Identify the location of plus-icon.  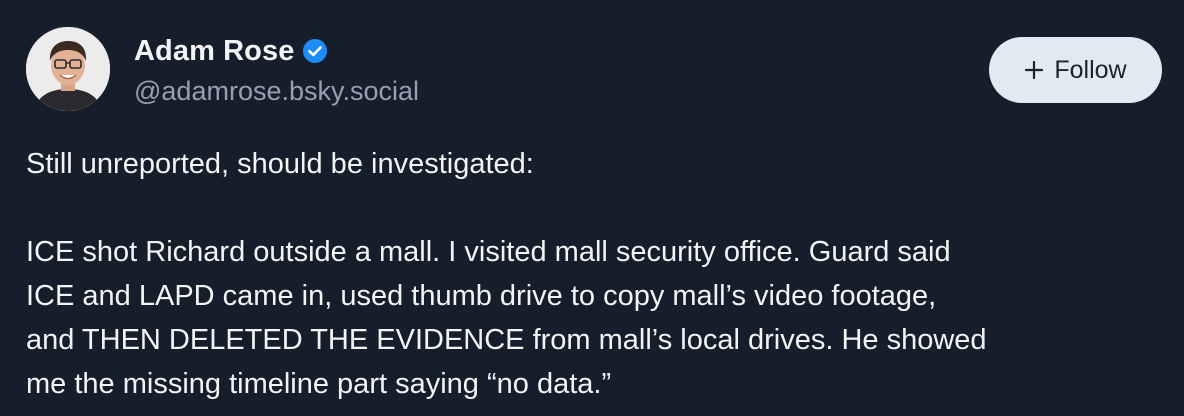
(1034, 70).